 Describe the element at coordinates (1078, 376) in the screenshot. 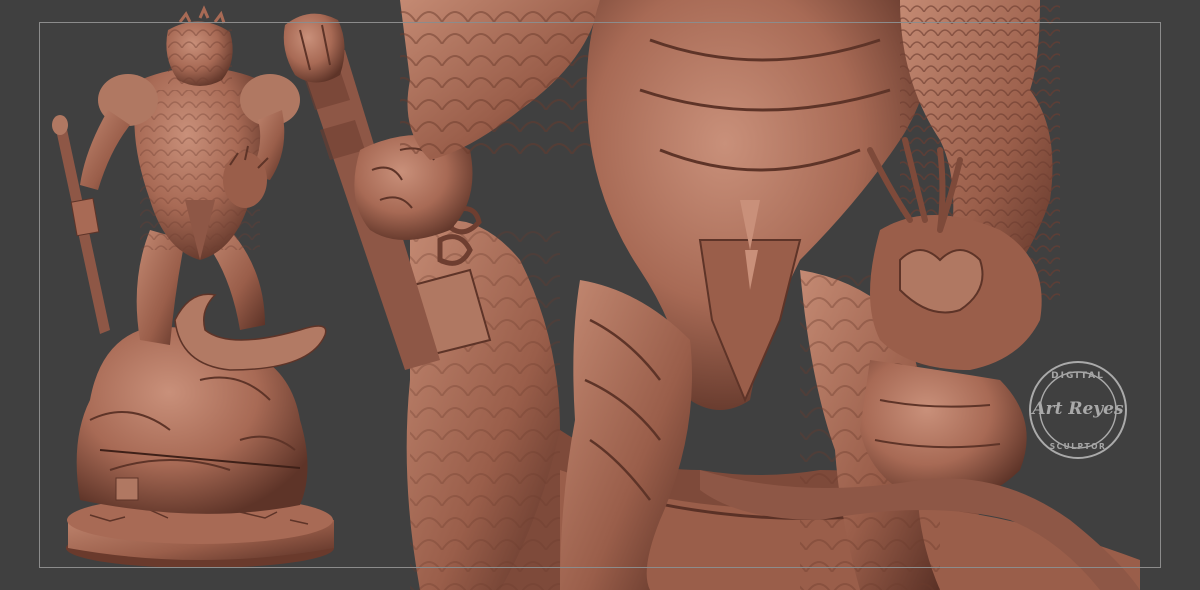

I see `watermark-top-text: DIGITAL` at that location.